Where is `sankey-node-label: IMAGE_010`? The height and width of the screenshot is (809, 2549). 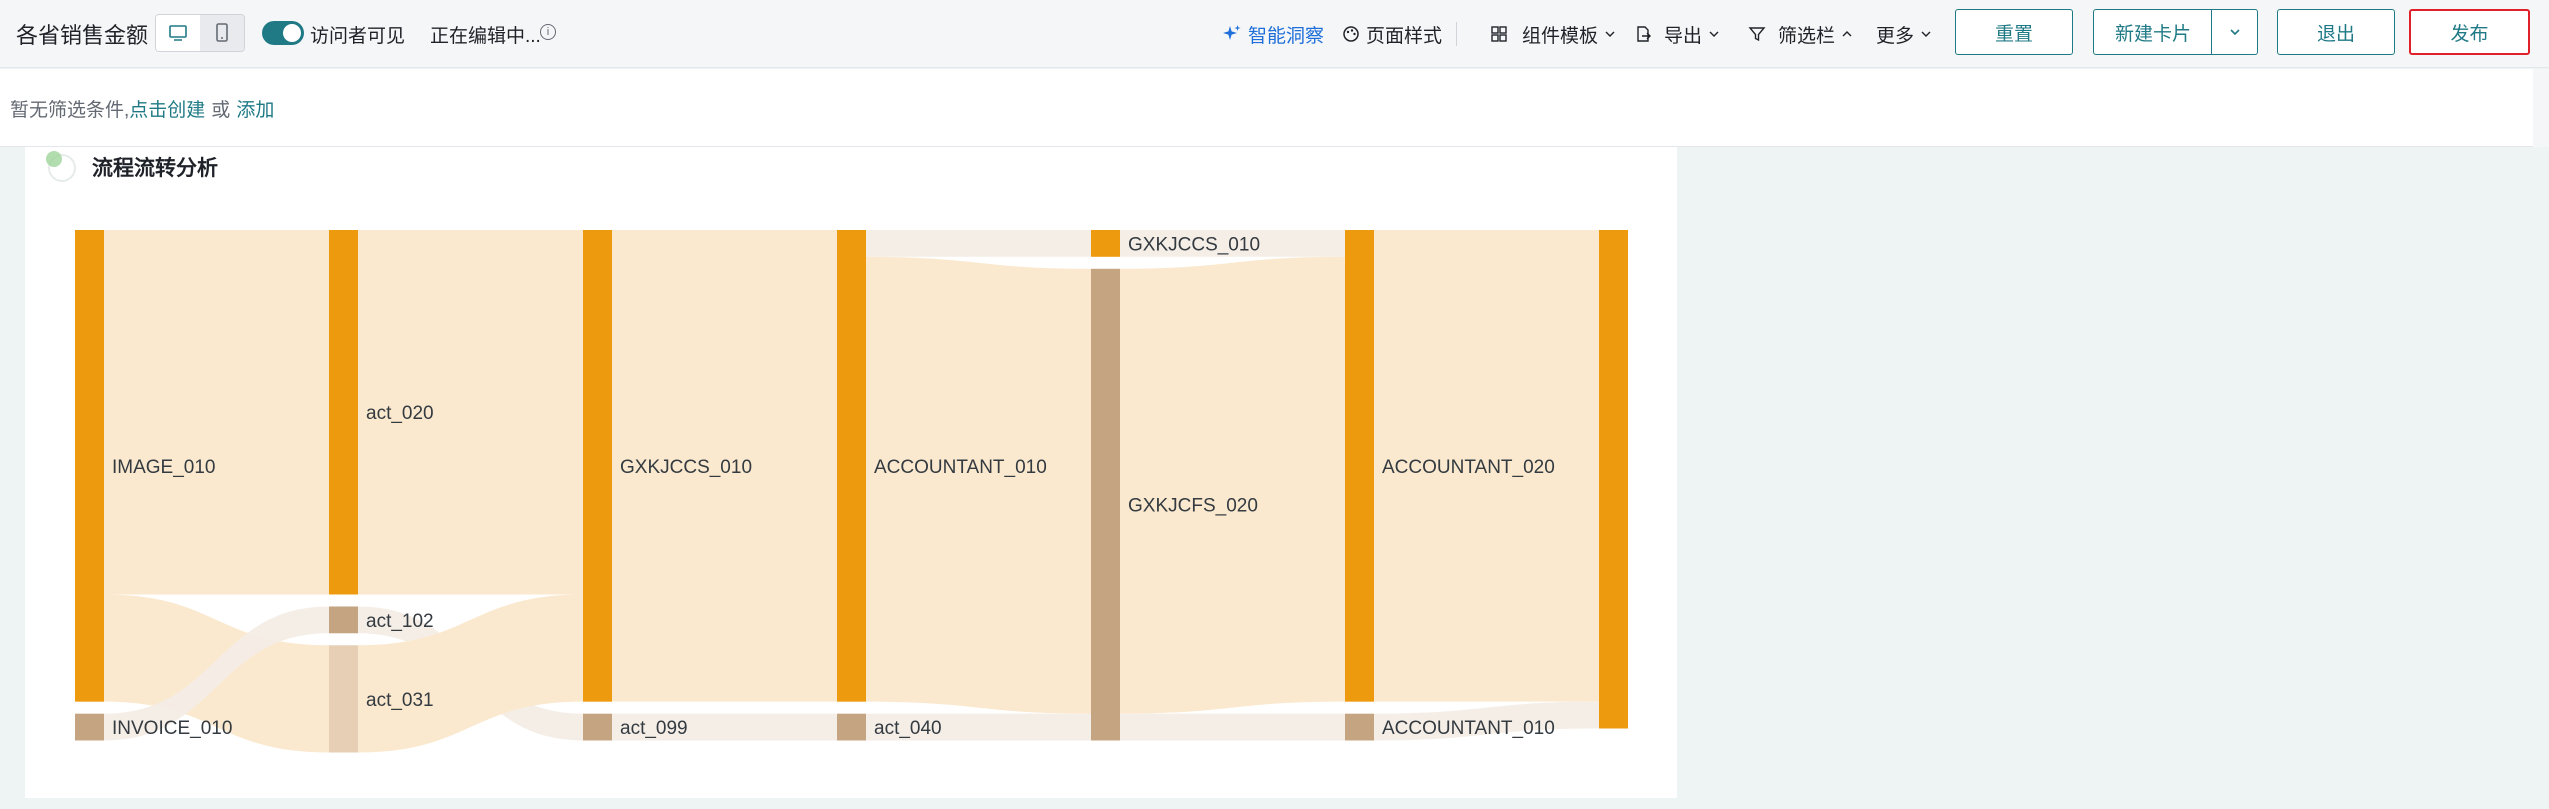
sankey-node-label: IMAGE_010 is located at coordinates (164, 467).